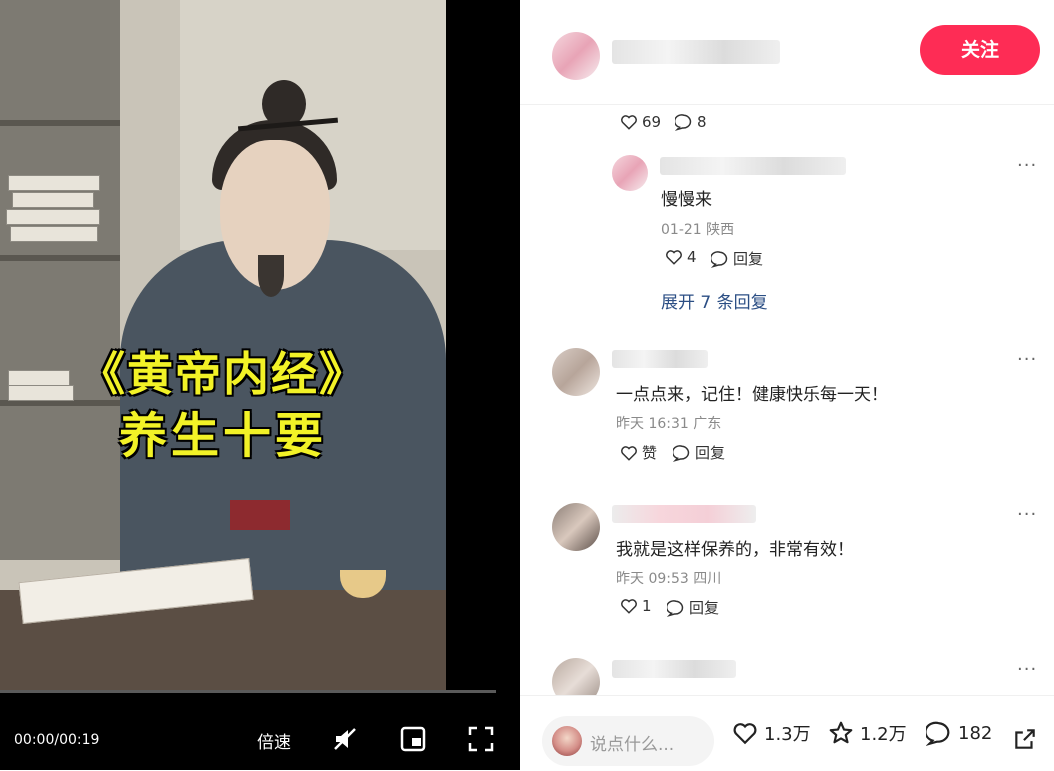 The image size is (1054, 771). I want to click on comment-like: 69, so click(640, 122).